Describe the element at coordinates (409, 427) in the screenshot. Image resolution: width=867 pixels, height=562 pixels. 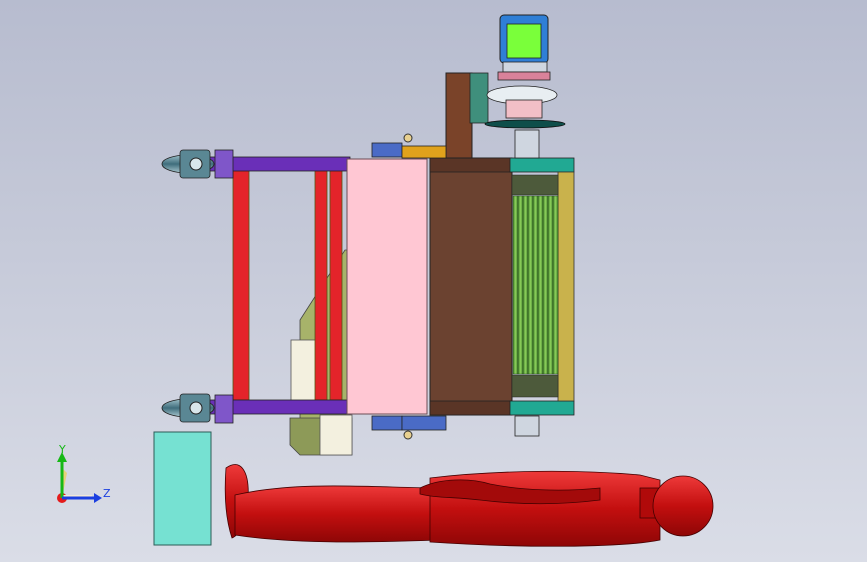
I see `bracket-bottom` at that location.